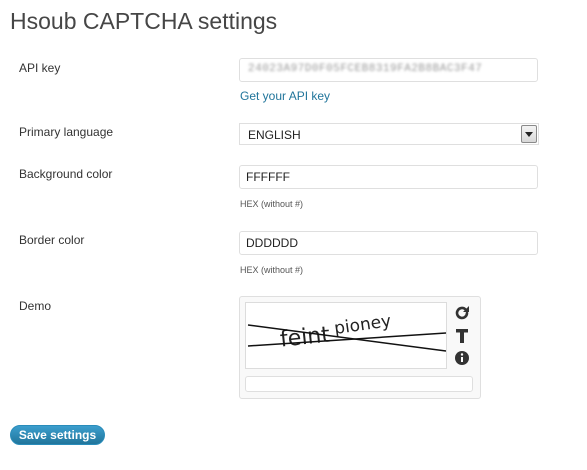 The height and width of the screenshot is (470, 587). What do you see at coordinates (365, 69) in the screenshot?
I see `api-key-value: 24023A97D0F05FCEB8319FA2B8BAC3F47` at bounding box center [365, 69].